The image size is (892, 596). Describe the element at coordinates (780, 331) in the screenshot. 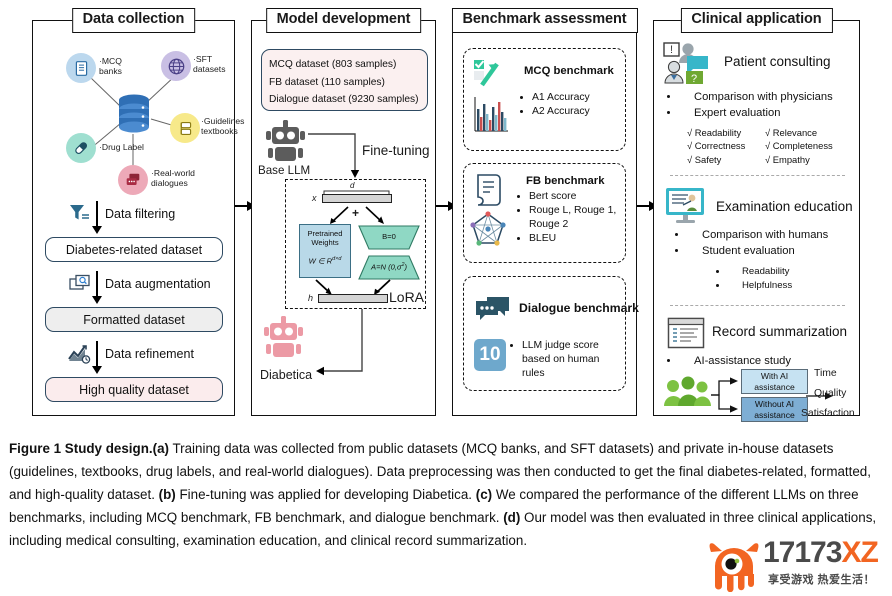

I see `clinical-title-record-summarization: Record summarization` at that location.